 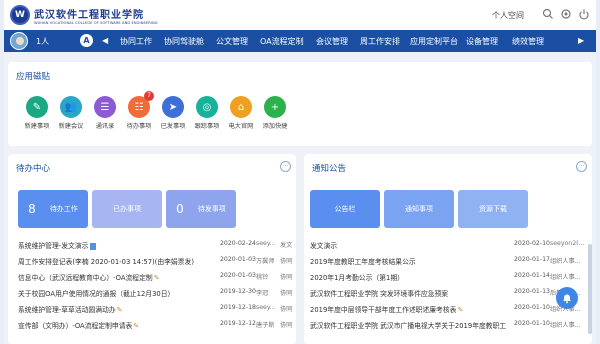 What do you see at coordinates (241, 107) in the screenshot?
I see `website-icon: ⌂` at bounding box center [241, 107].